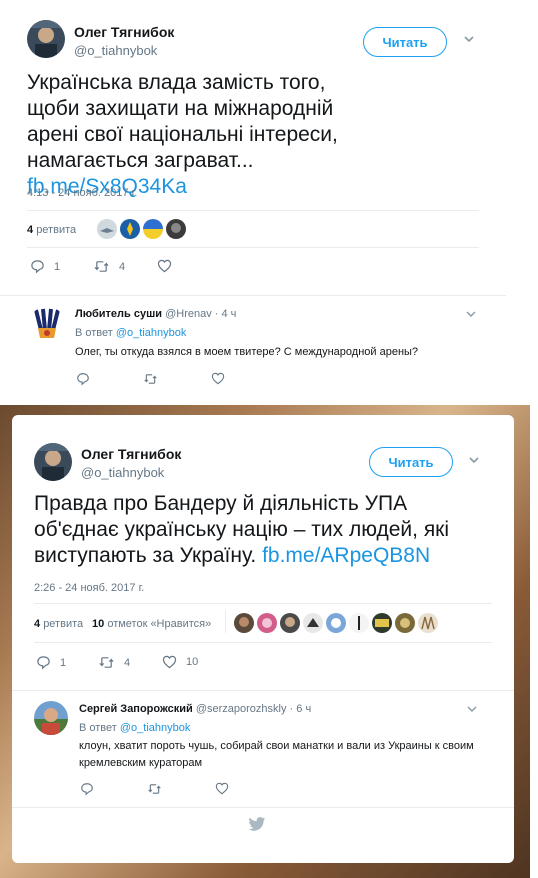 The image size is (538, 878). What do you see at coordinates (82, 193) in the screenshot?
I see `tweet-timestamp: 4:13 - 24 нояб. 2017 г.` at bounding box center [82, 193].